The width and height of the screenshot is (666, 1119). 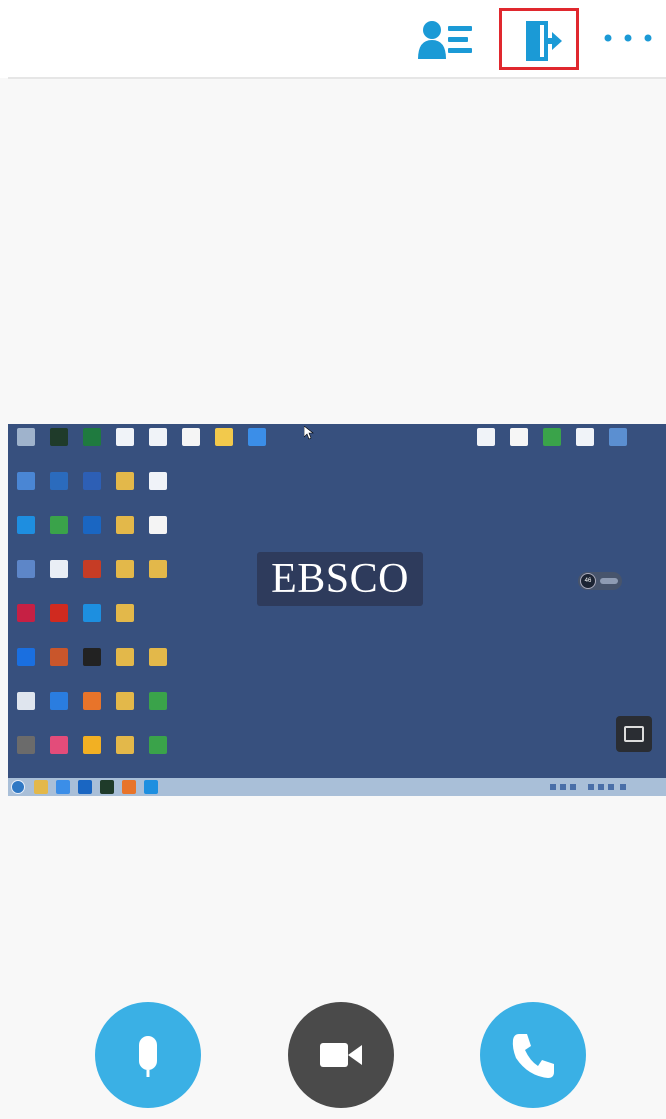 What do you see at coordinates (609, 581) in the screenshot?
I see `gadget-bar` at bounding box center [609, 581].